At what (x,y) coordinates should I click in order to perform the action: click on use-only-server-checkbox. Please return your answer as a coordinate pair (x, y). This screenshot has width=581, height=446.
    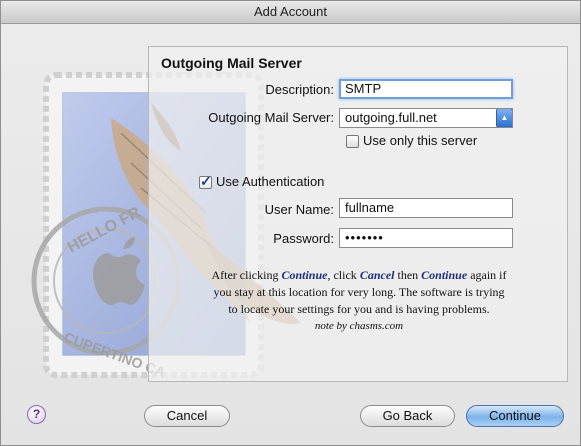
    Looking at the image, I should click on (352, 141).